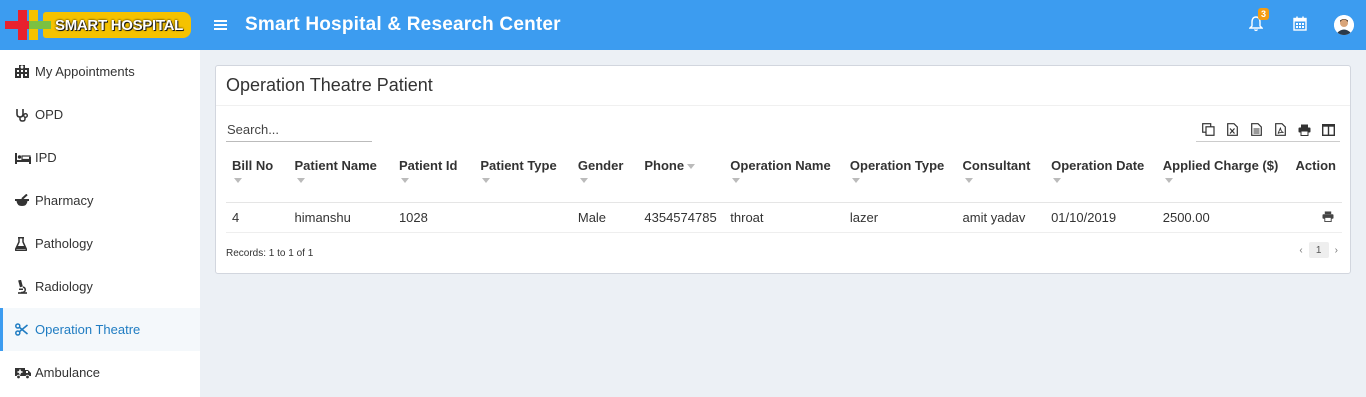 This screenshot has height=397, width=1366. I want to click on sidebar-item-label: OPD, so click(49, 114).